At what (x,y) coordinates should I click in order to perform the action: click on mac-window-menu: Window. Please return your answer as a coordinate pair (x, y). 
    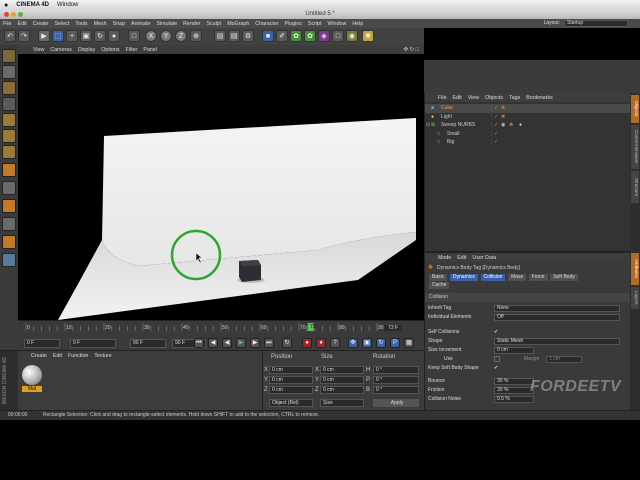
    Looking at the image, I should click on (67, 5).